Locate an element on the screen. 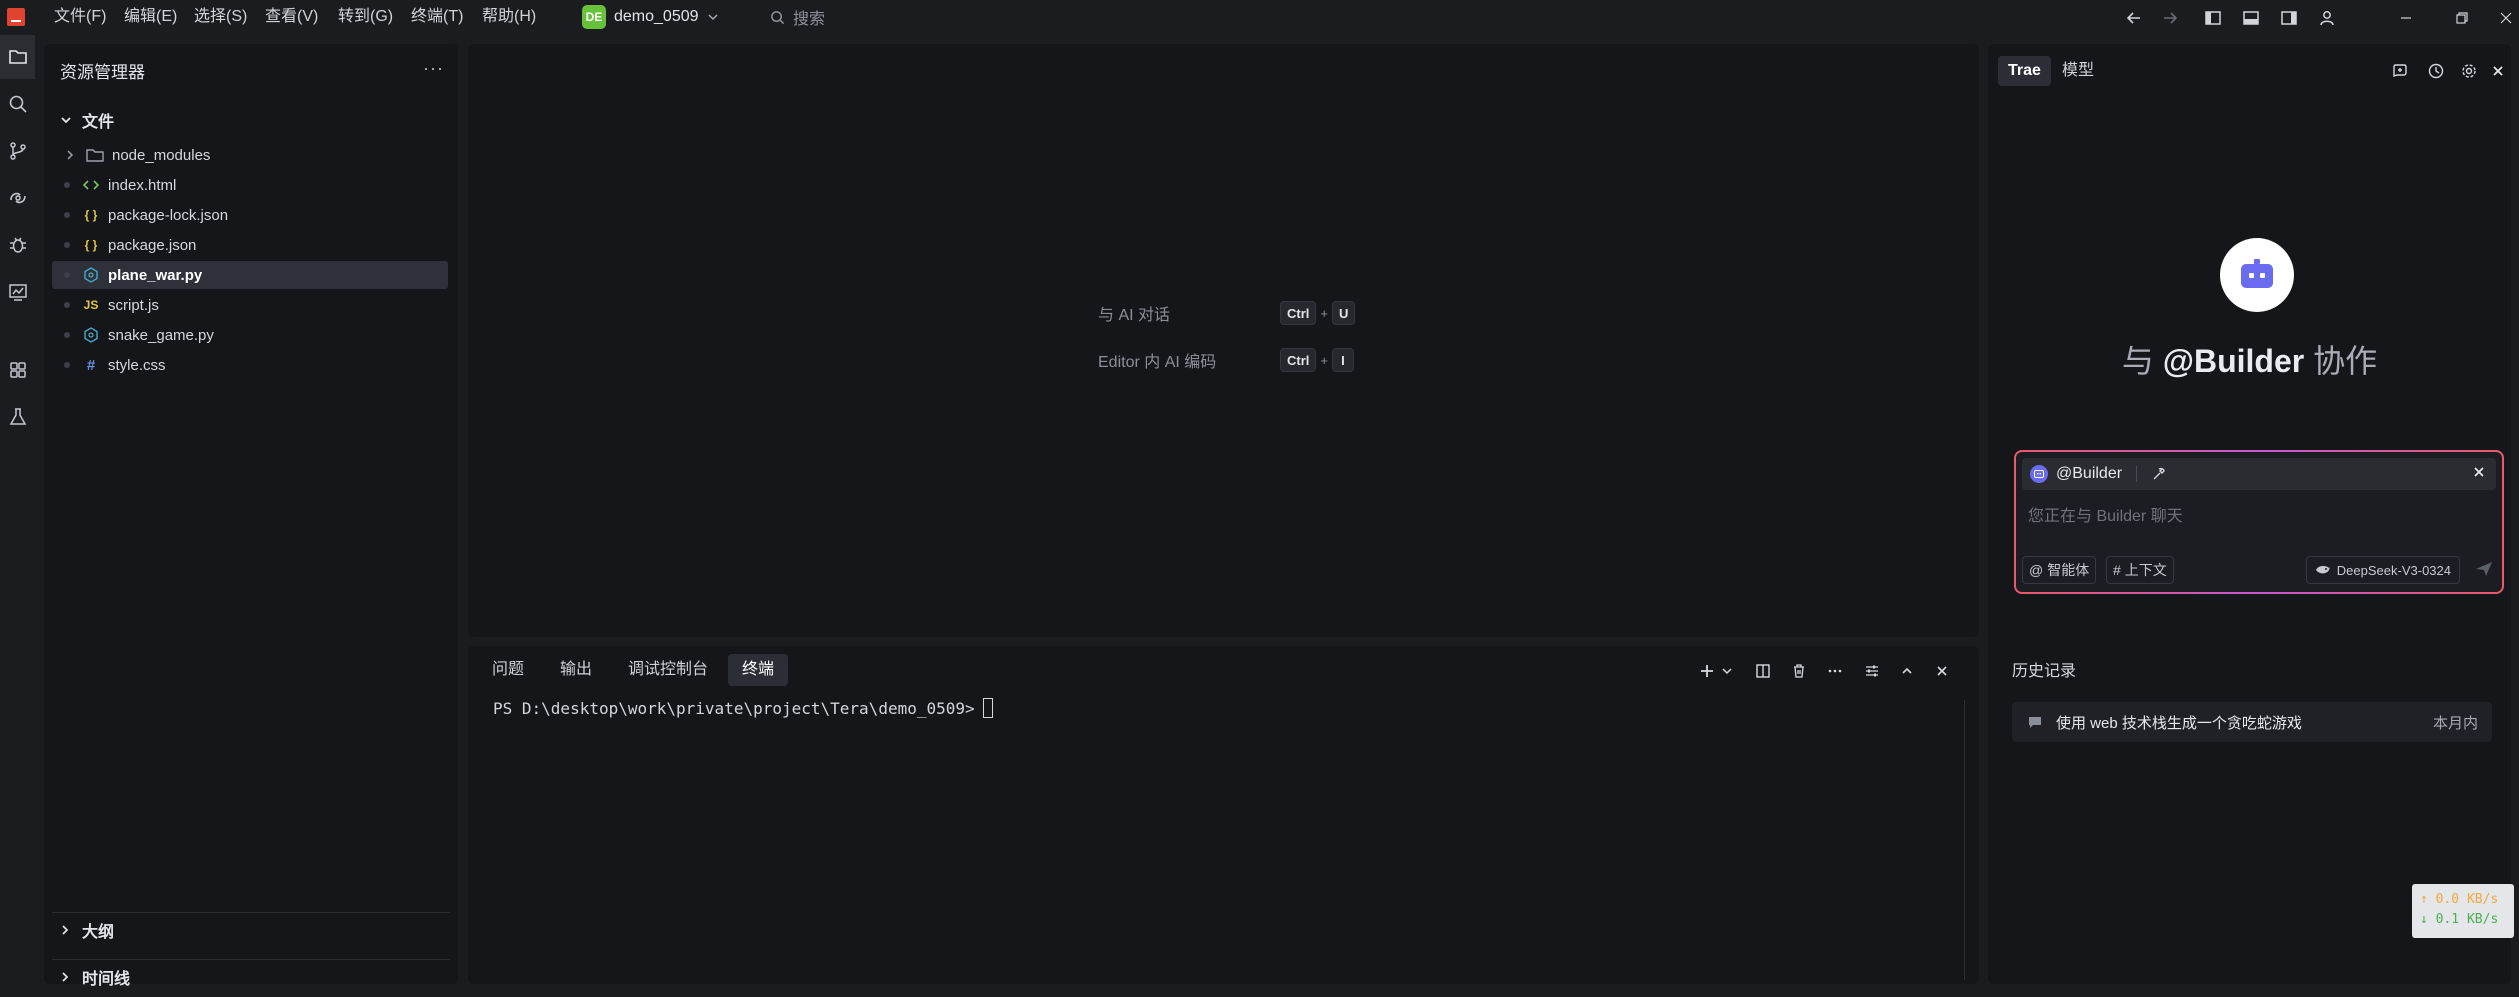 The height and width of the screenshot is (997, 2519). builder-bot-icon is located at coordinates (2257, 275).